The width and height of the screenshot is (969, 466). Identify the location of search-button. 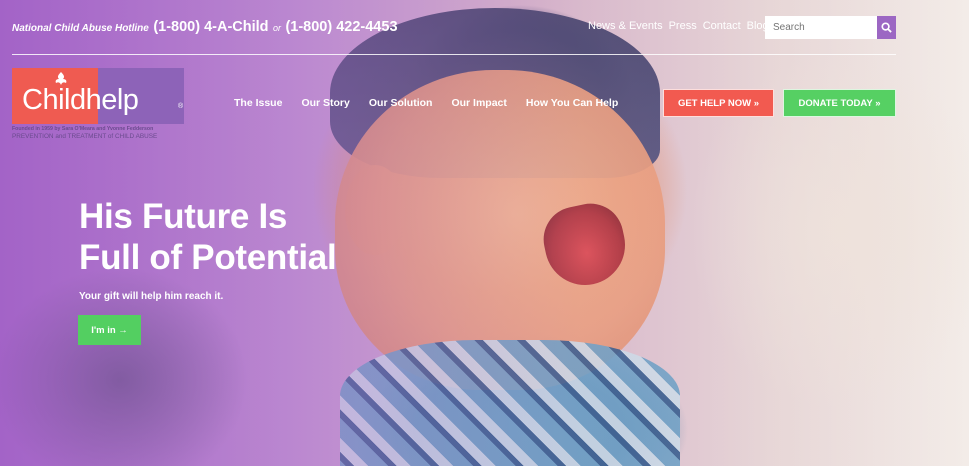
(886, 27).